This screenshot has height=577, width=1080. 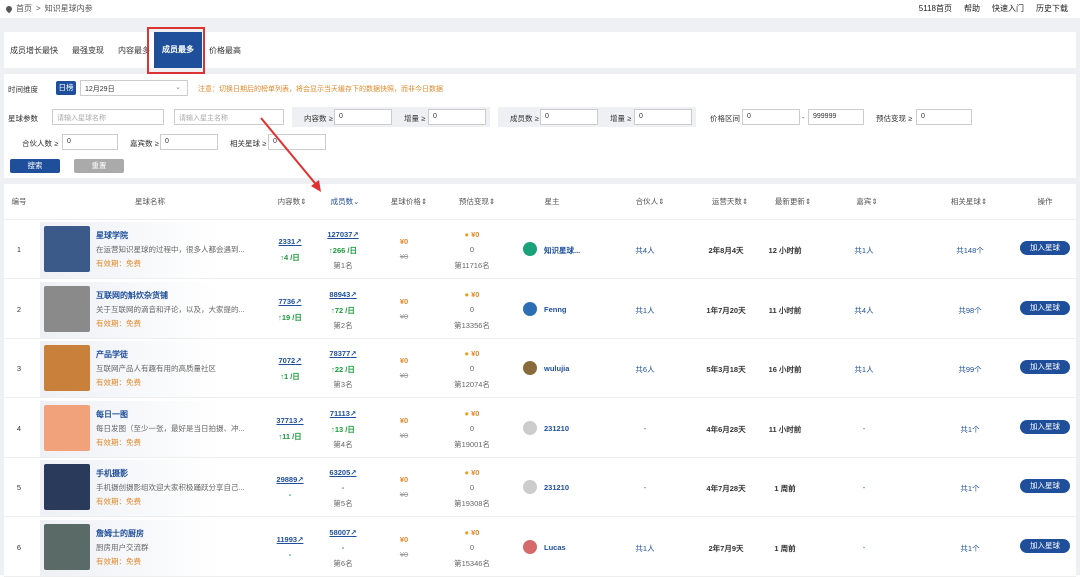 I want to click on content-count-link: 11993↗, so click(x=290, y=539).